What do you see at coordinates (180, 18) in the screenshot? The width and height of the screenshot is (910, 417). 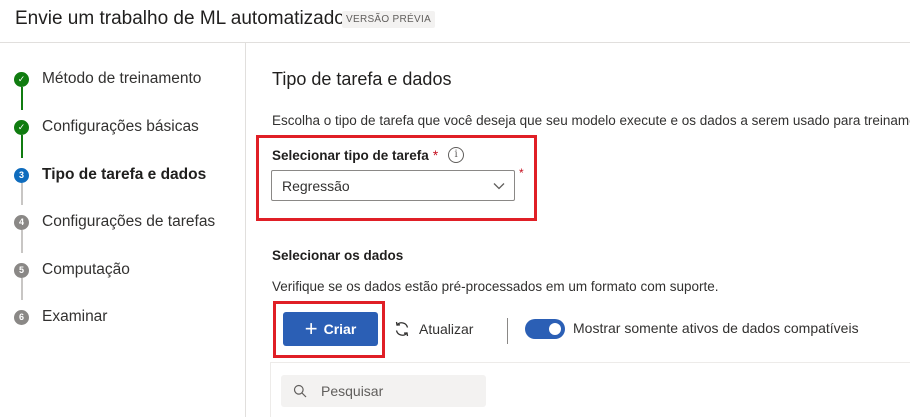 I see `page-title: Envie um trabalho de ML automatizado` at bounding box center [180, 18].